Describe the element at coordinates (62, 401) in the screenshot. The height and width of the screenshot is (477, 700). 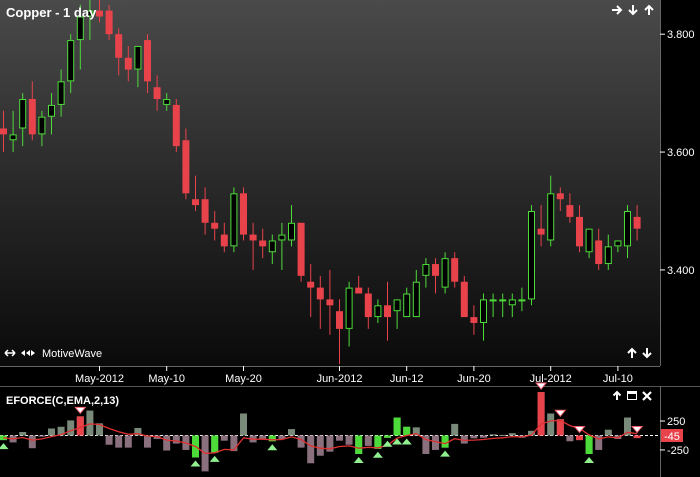
I see `indicator-title: EFORCE(C,EMA,2,13)` at that location.